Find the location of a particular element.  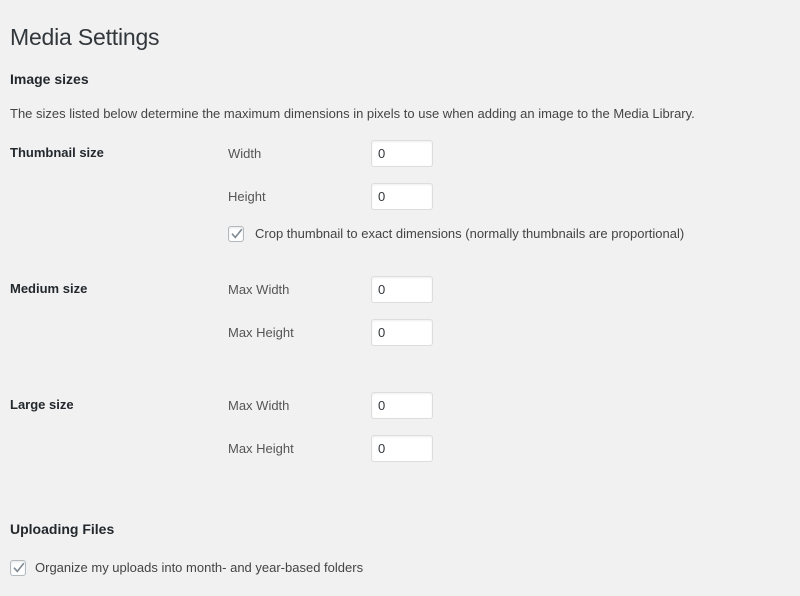

form-row-thumbnail-width: Thumbnail size Width is located at coordinates (400, 153).